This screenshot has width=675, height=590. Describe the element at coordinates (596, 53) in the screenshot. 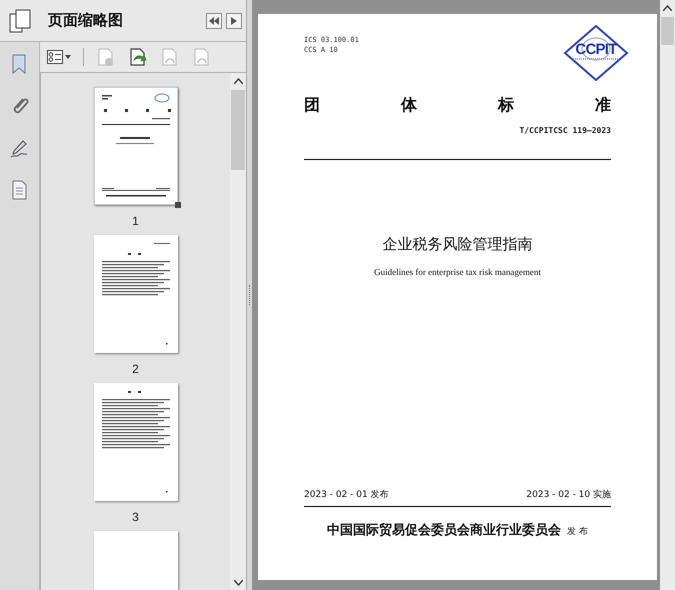

I see `ccpit-logo: CCPIT` at that location.